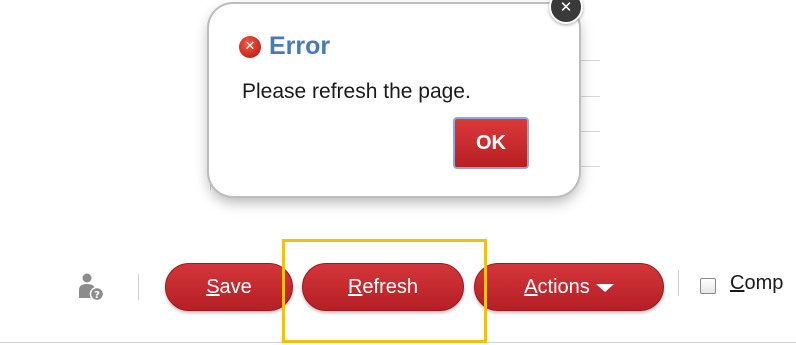 The height and width of the screenshot is (345, 796). Describe the element at coordinates (491, 143) in the screenshot. I see `ok-button: OK` at that location.